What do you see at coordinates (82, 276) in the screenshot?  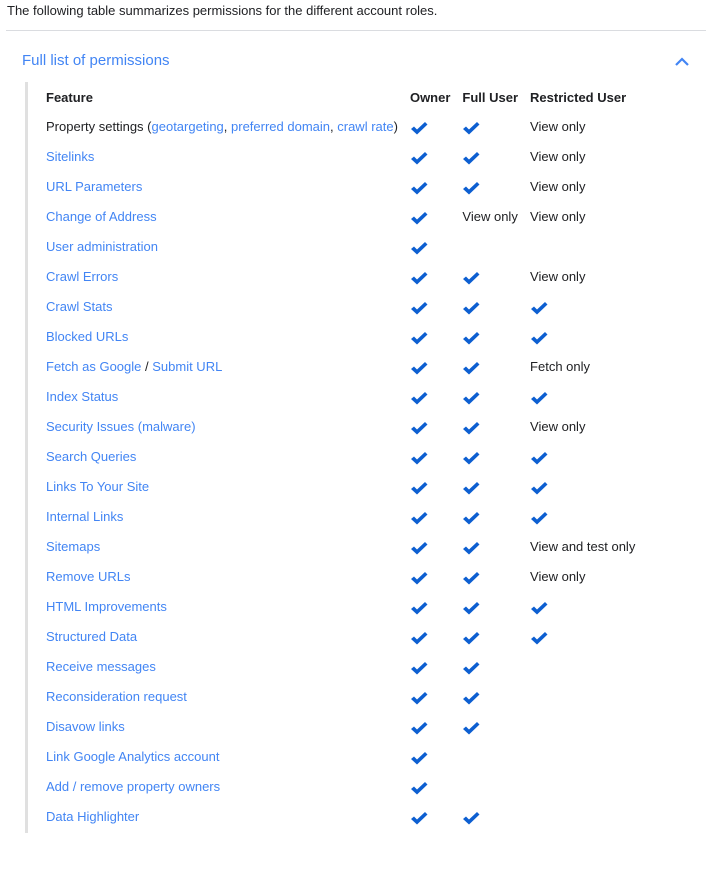 I see `feature-link: Crawl Errors` at bounding box center [82, 276].